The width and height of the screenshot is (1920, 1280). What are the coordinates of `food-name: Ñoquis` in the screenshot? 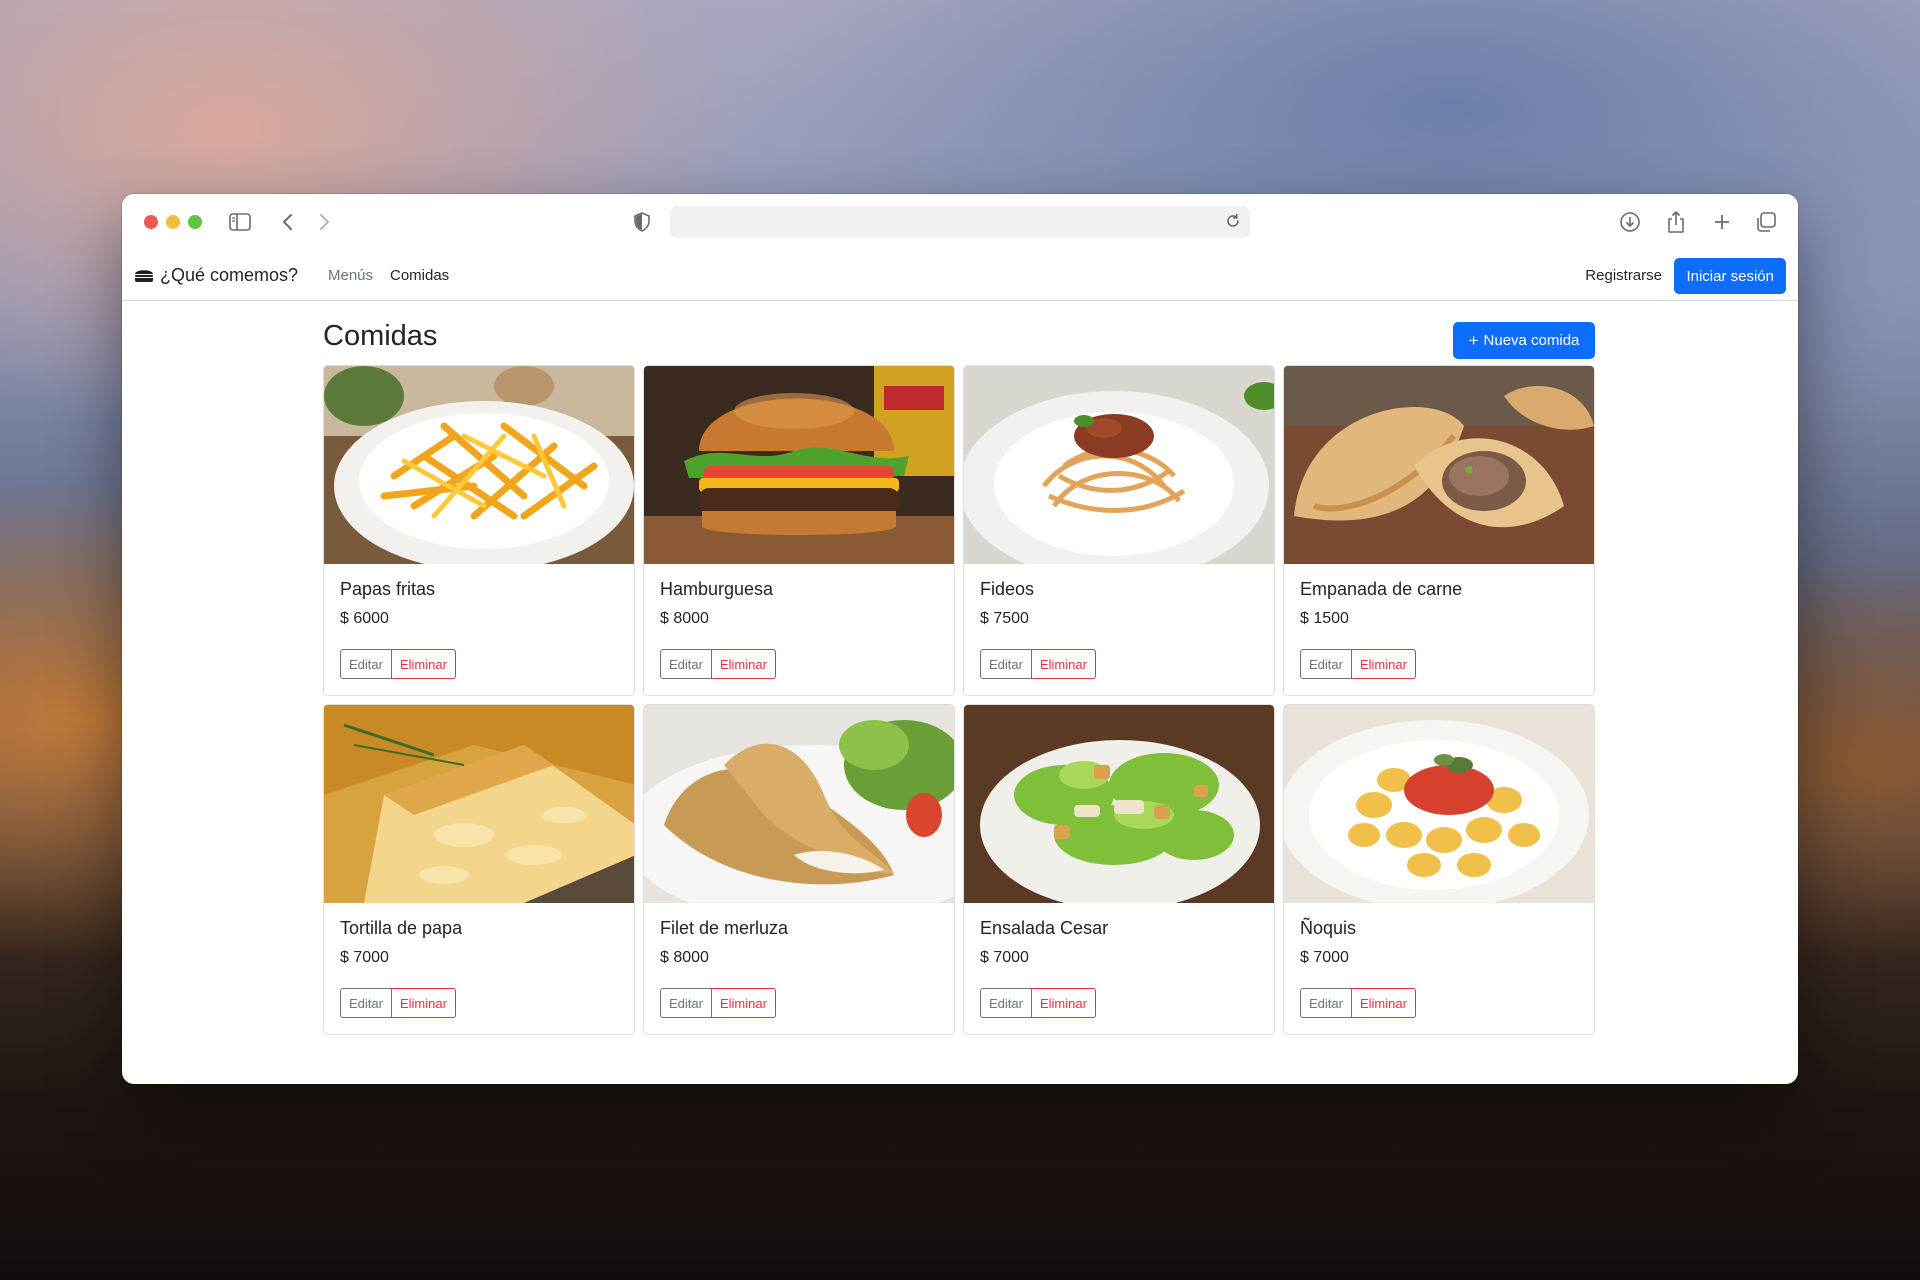 It's located at (1328, 928).